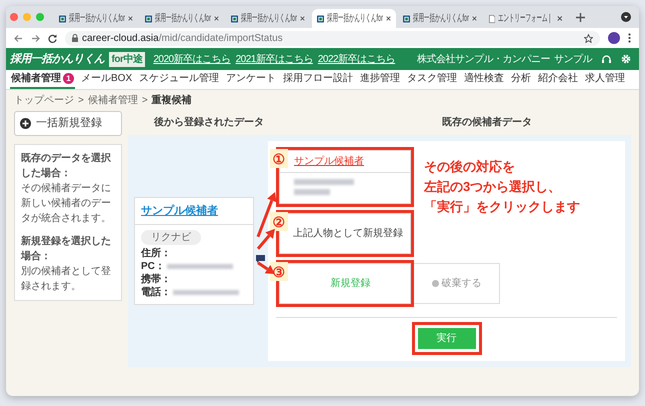 The image size is (645, 406). Describe the element at coordinates (332, 38) in the screenshot. I see `address-bar: career-cloud.asia/mid/candidate/importStatus` at that location.